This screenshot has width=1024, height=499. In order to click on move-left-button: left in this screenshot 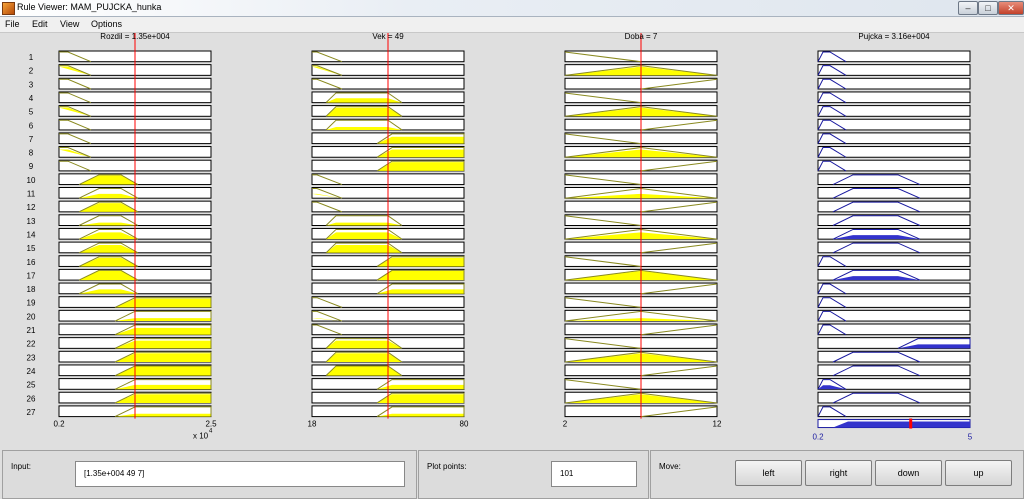, I will do `click(768, 473)`.